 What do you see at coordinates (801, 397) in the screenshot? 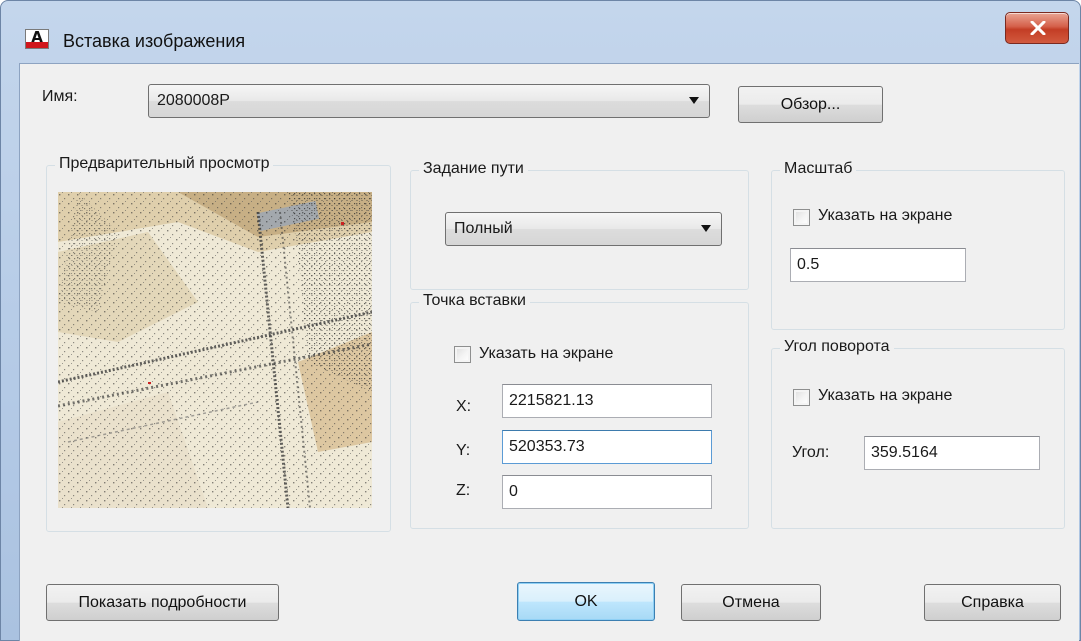
I see `rotation-specify-checkbox` at bounding box center [801, 397].